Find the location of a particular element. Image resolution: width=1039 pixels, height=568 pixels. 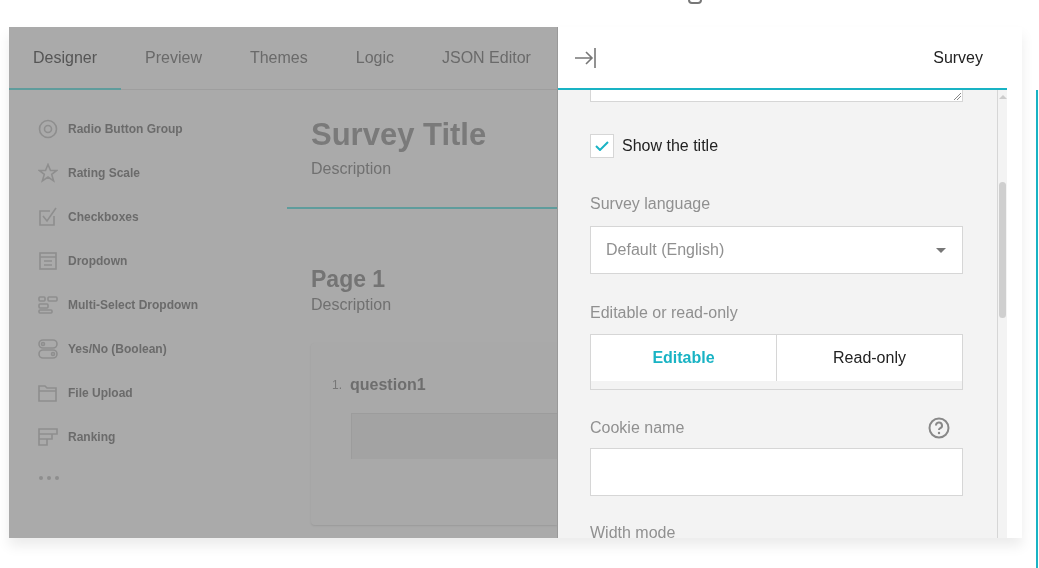

question-title: question1 is located at coordinates (388, 385).